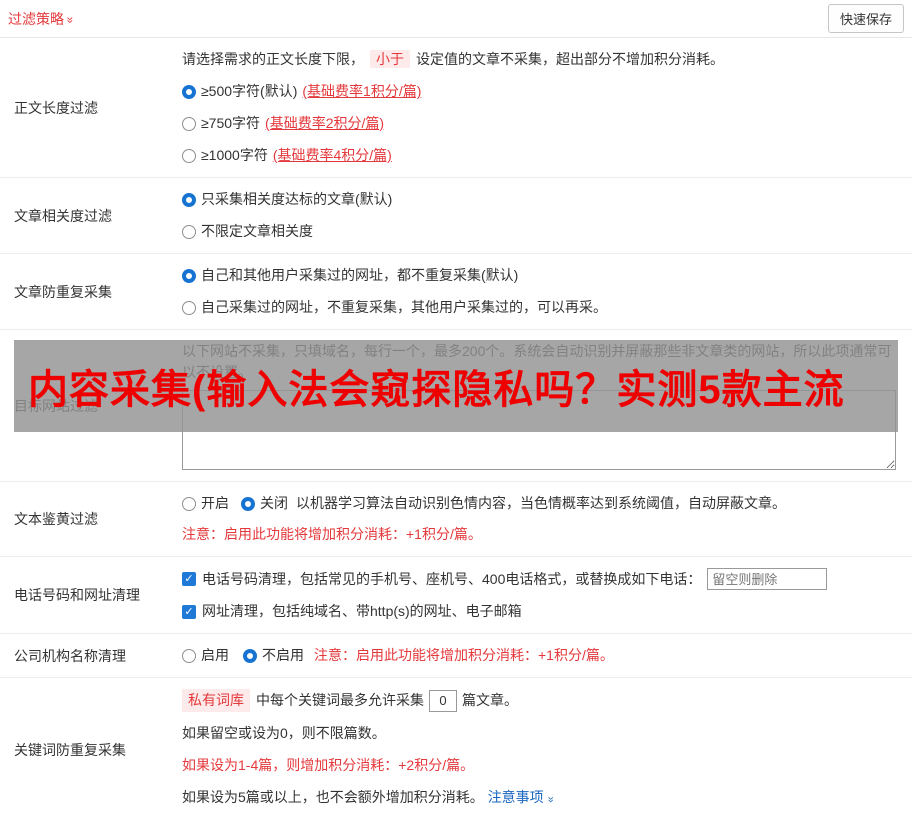  I want to click on option-label: 开启, so click(215, 503).